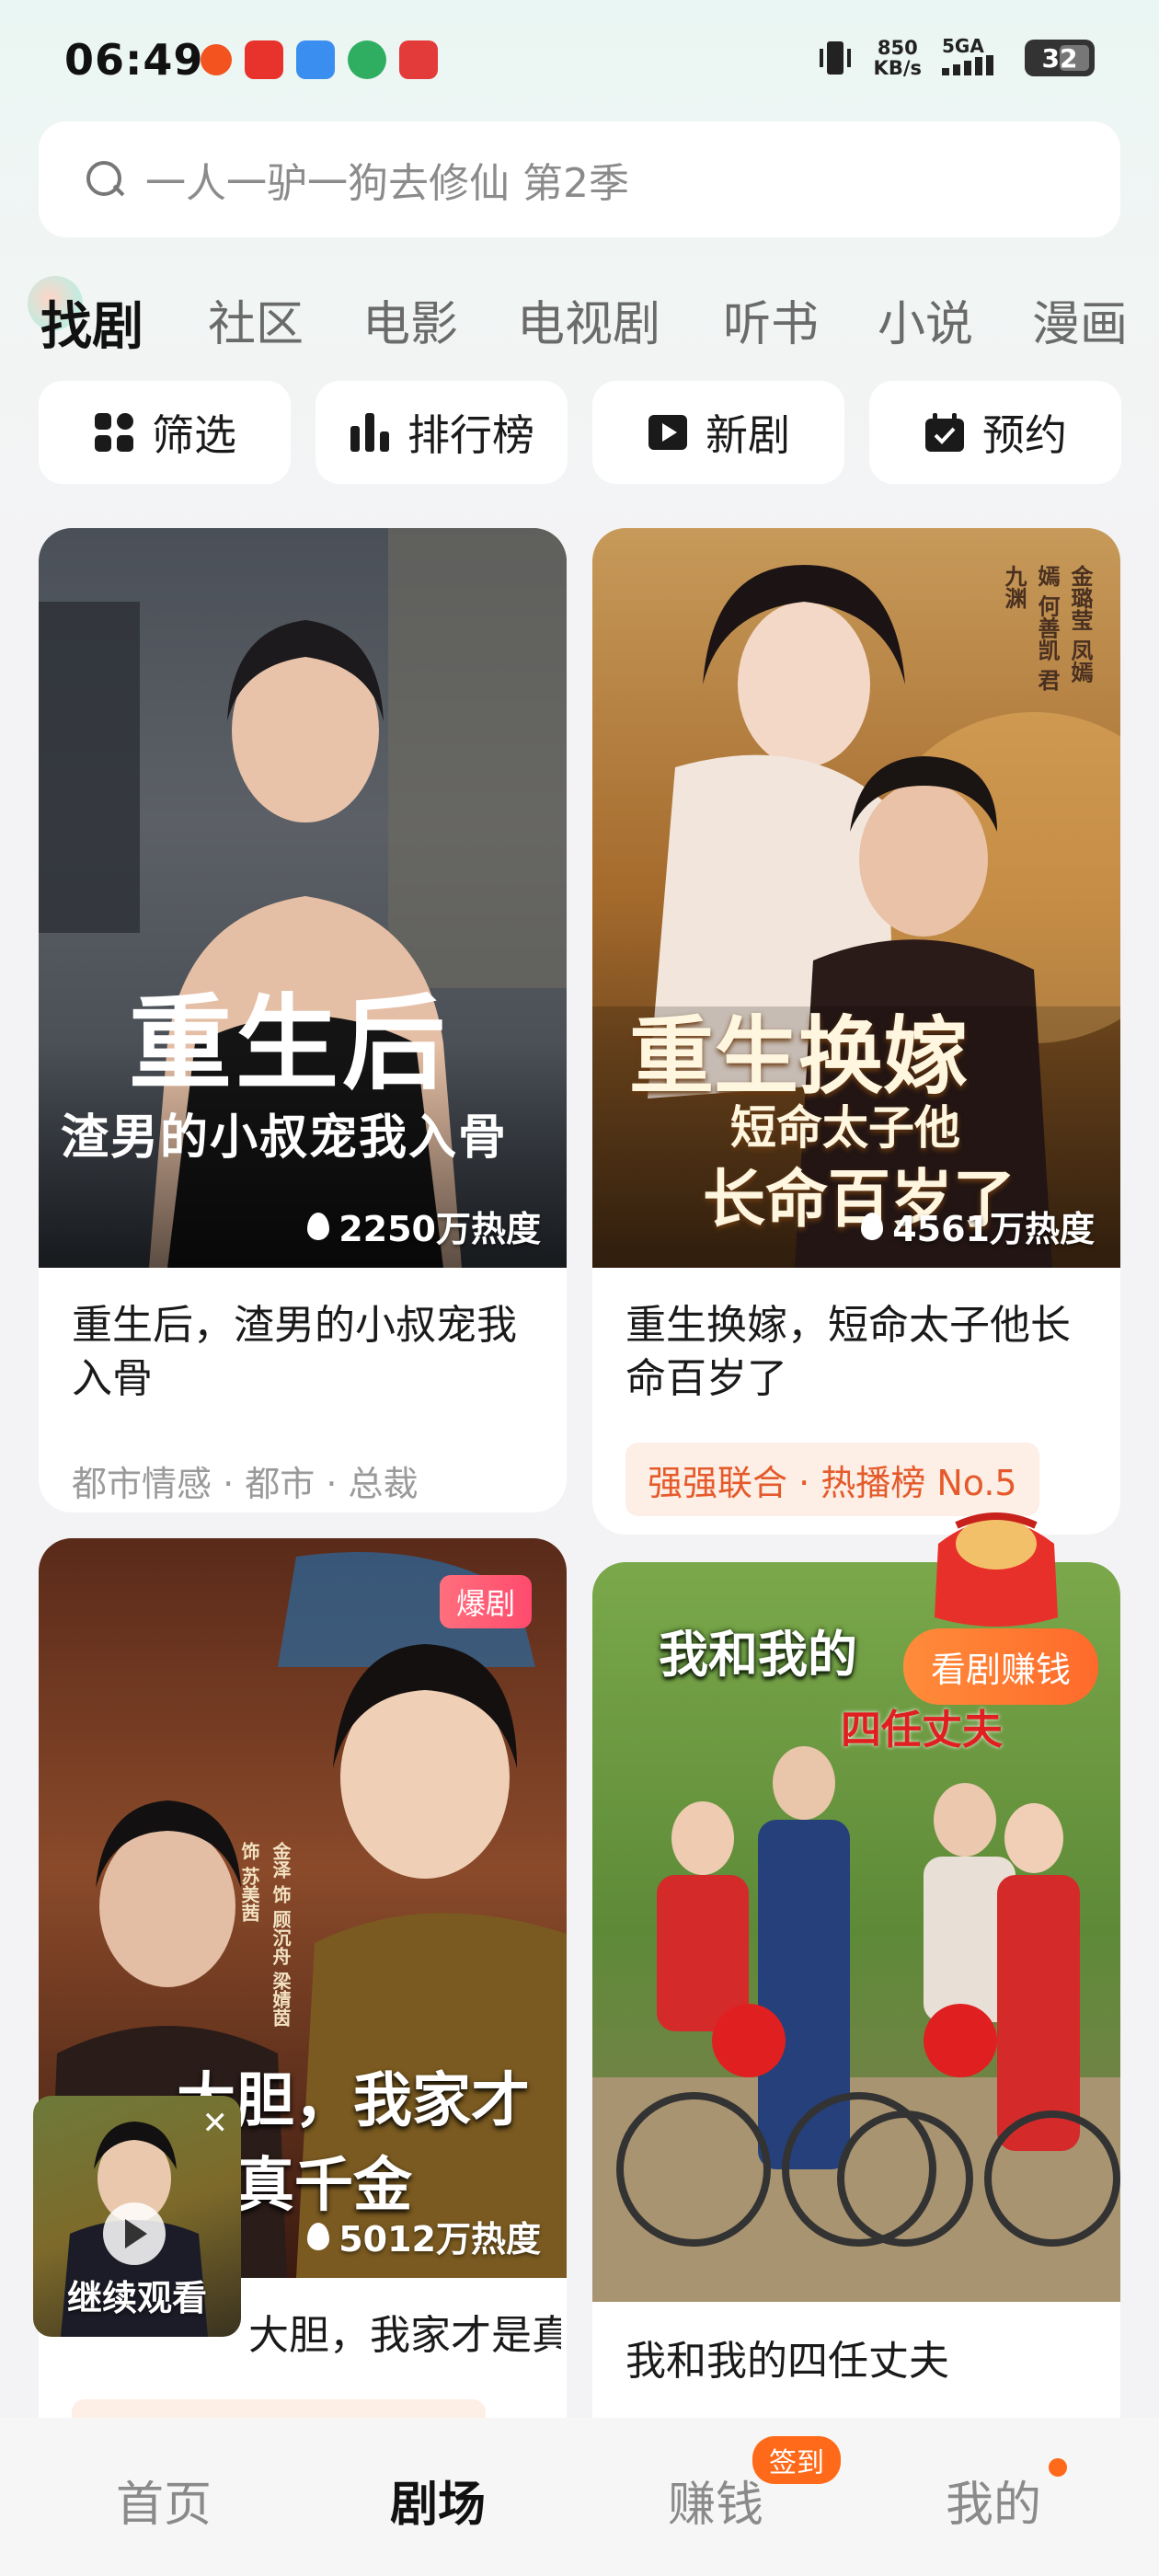 The image size is (1159, 2576). Describe the element at coordinates (758, 1654) in the screenshot. I see `poster-title: 我和我的` at that location.